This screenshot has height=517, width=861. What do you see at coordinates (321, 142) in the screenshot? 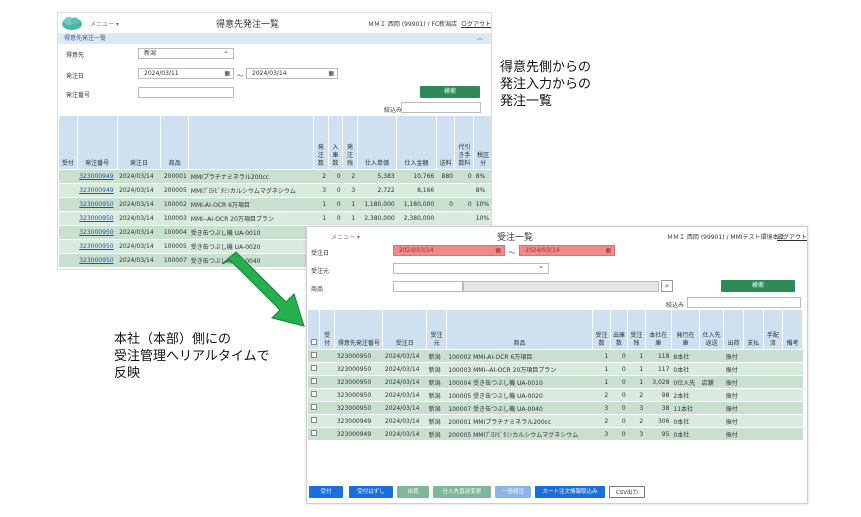
I see `column-header: 発注数` at bounding box center [321, 142].